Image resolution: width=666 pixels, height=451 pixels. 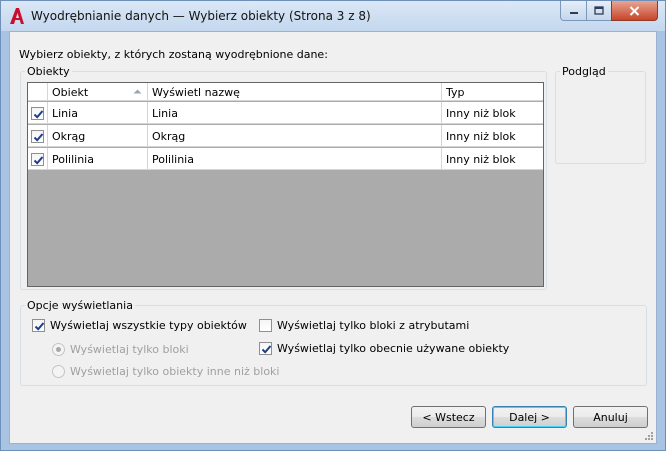 What do you see at coordinates (492, 92) in the screenshot?
I see `header-type: Typ` at bounding box center [492, 92].